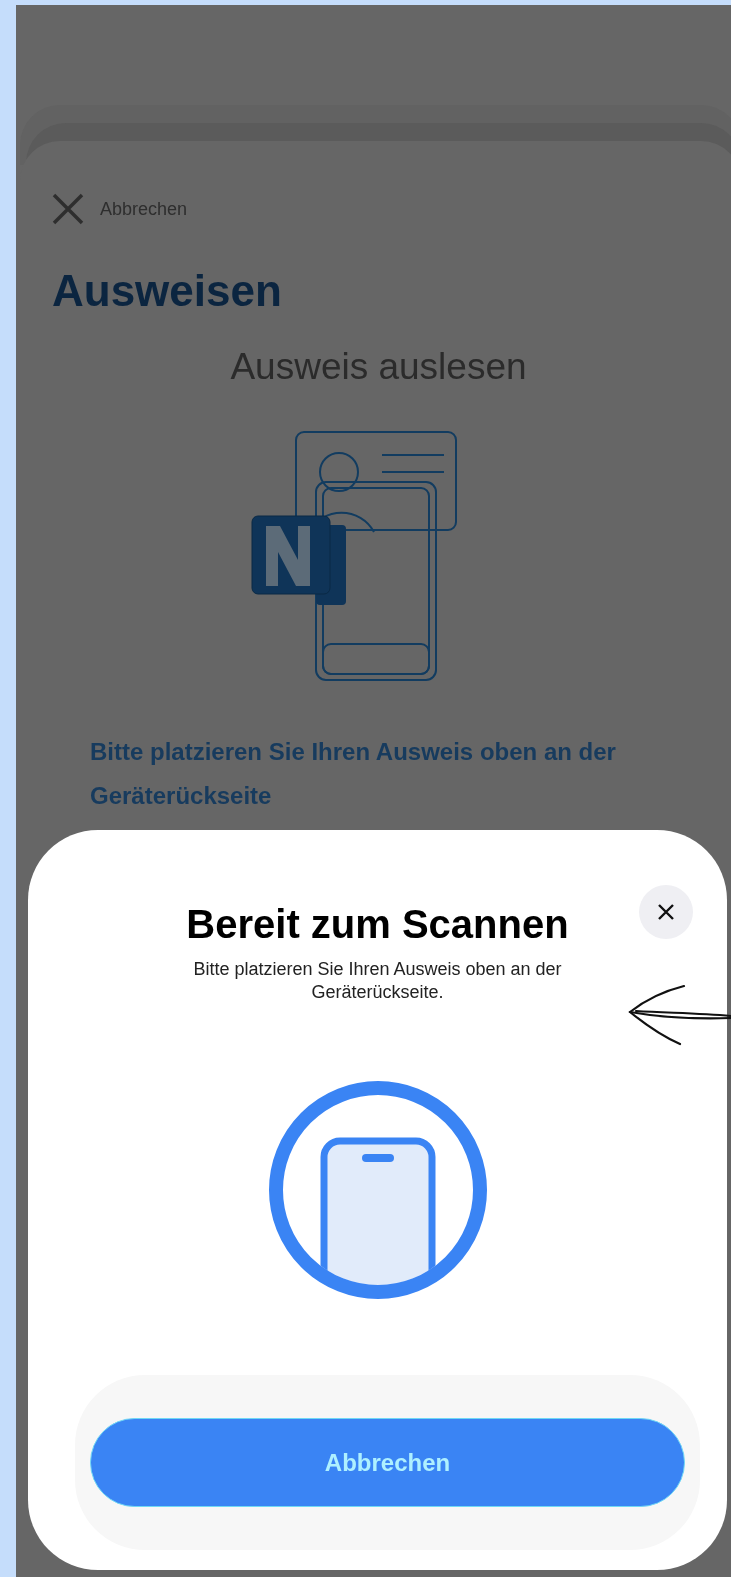 This screenshot has height=1577, width=731. What do you see at coordinates (167, 291) in the screenshot?
I see `page-title: Ausweisen` at bounding box center [167, 291].